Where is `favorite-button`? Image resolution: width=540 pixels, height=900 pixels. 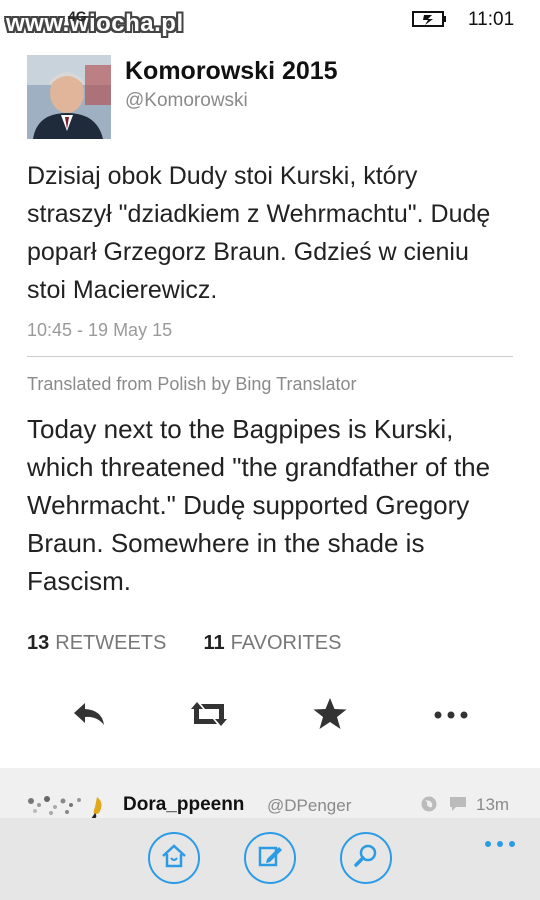 favorite-button is located at coordinates (330, 716).